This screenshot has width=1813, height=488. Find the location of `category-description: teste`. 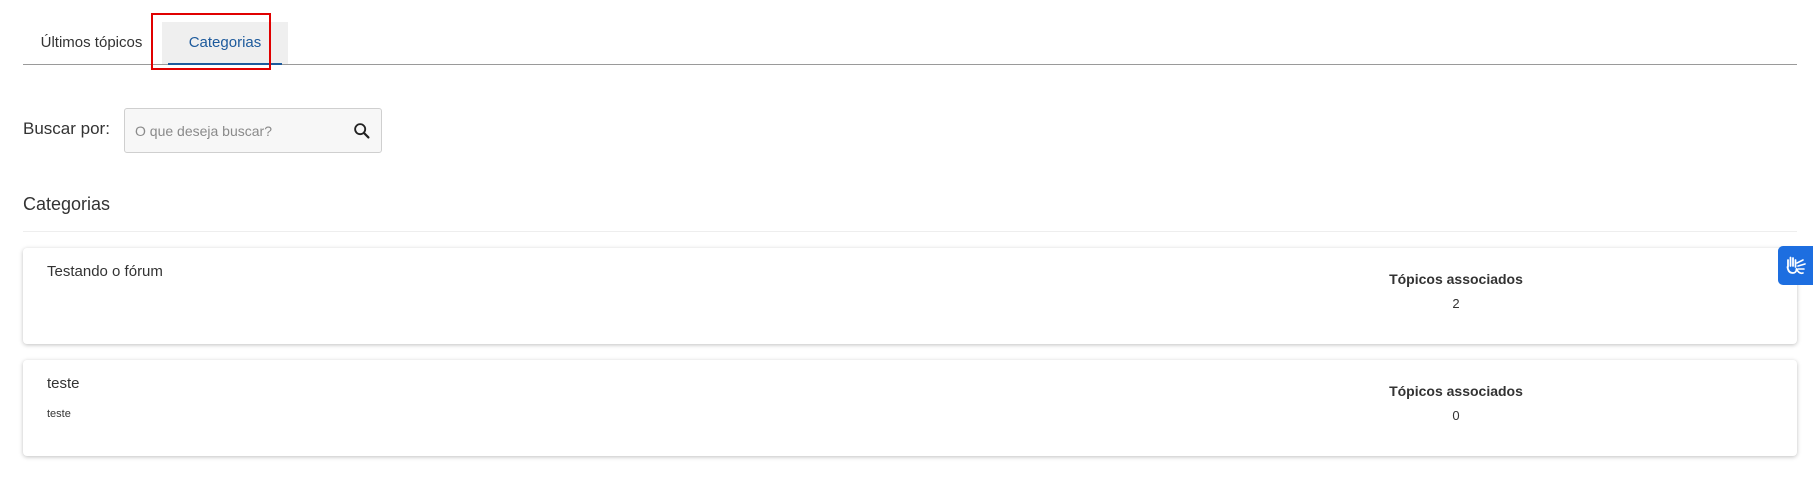

category-description: teste is located at coordinates (59, 414).